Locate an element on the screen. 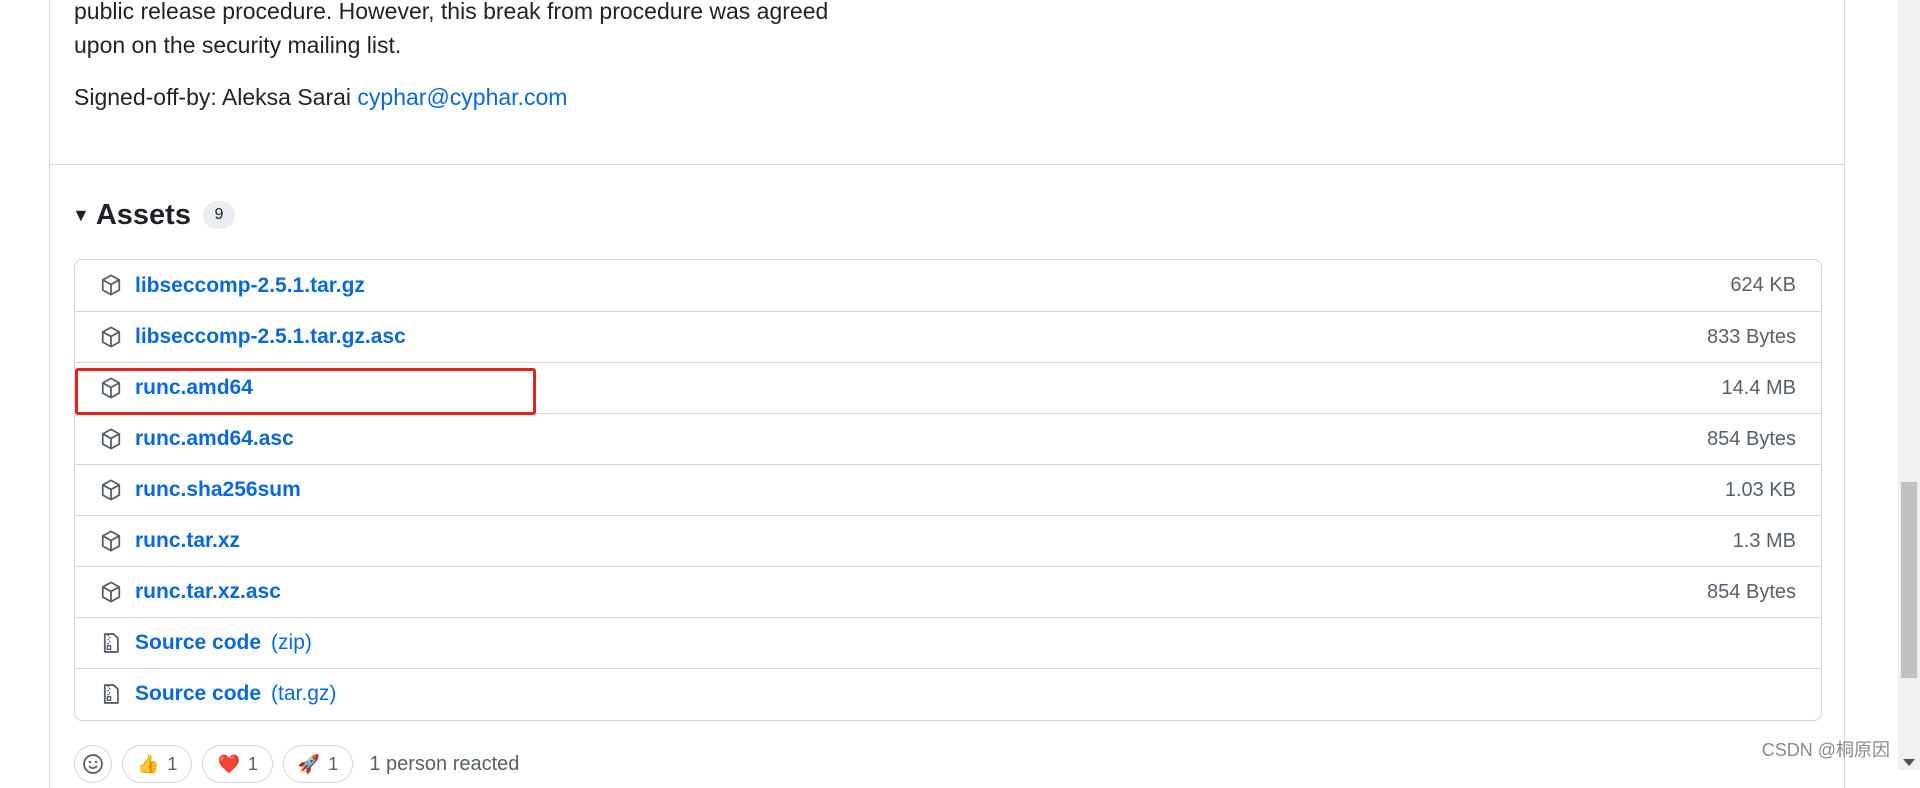 This screenshot has height=788, width=1920. card-divider is located at coordinates (947, 164).